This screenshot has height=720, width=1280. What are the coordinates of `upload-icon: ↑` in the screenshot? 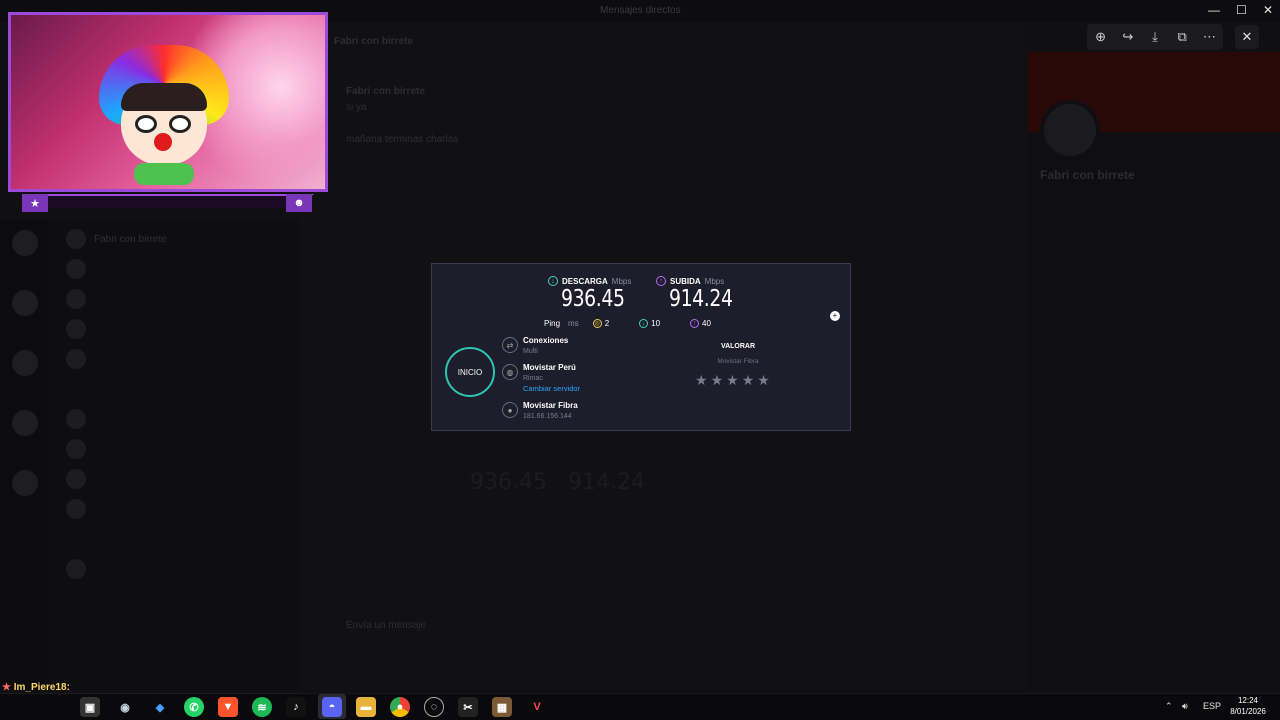 It's located at (661, 281).